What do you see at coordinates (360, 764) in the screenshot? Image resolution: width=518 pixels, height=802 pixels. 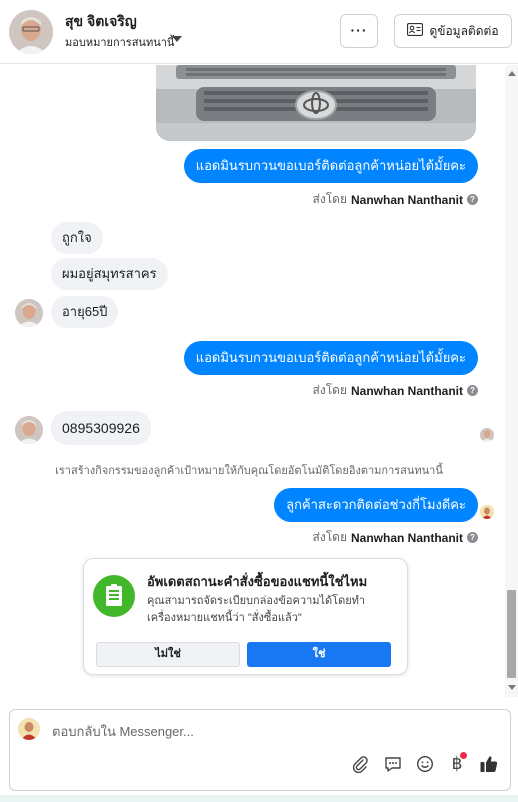 I see `paperclip-icon` at bounding box center [360, 764].